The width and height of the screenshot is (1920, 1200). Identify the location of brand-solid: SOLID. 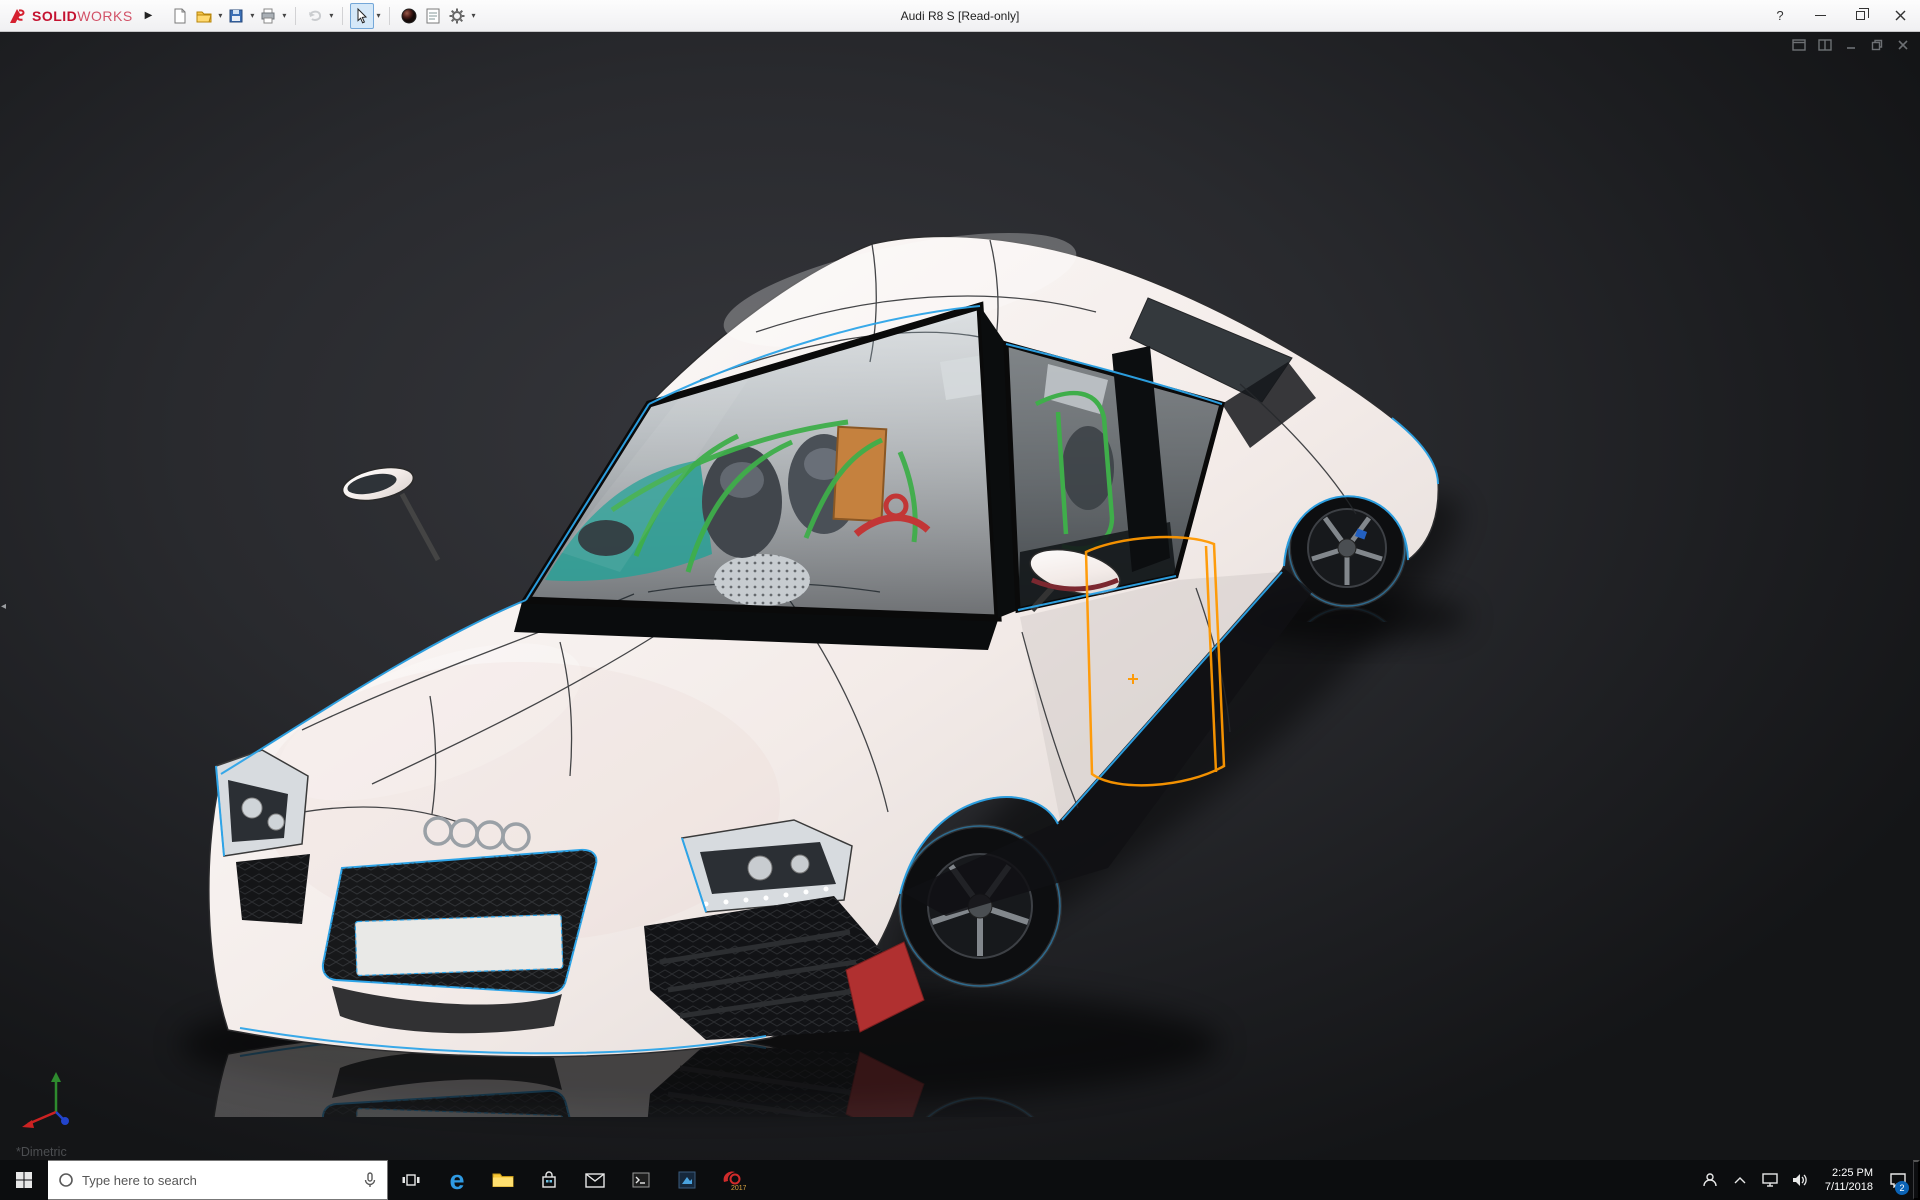
(55, 15).